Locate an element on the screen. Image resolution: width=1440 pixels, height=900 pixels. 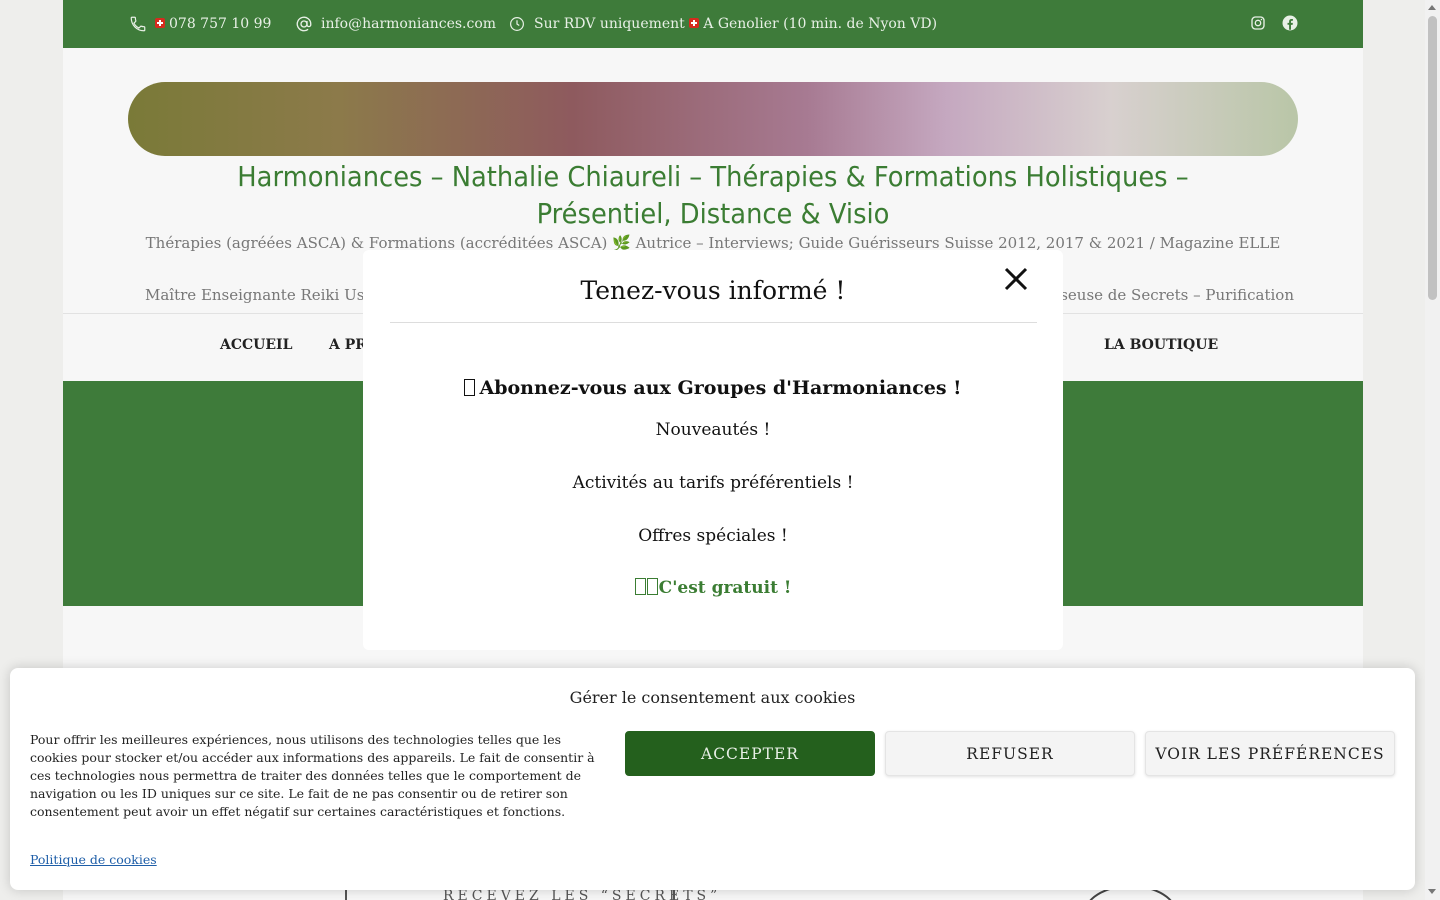
cookie-policy-link: Politique de cookies is located at coordinates (93, 859).